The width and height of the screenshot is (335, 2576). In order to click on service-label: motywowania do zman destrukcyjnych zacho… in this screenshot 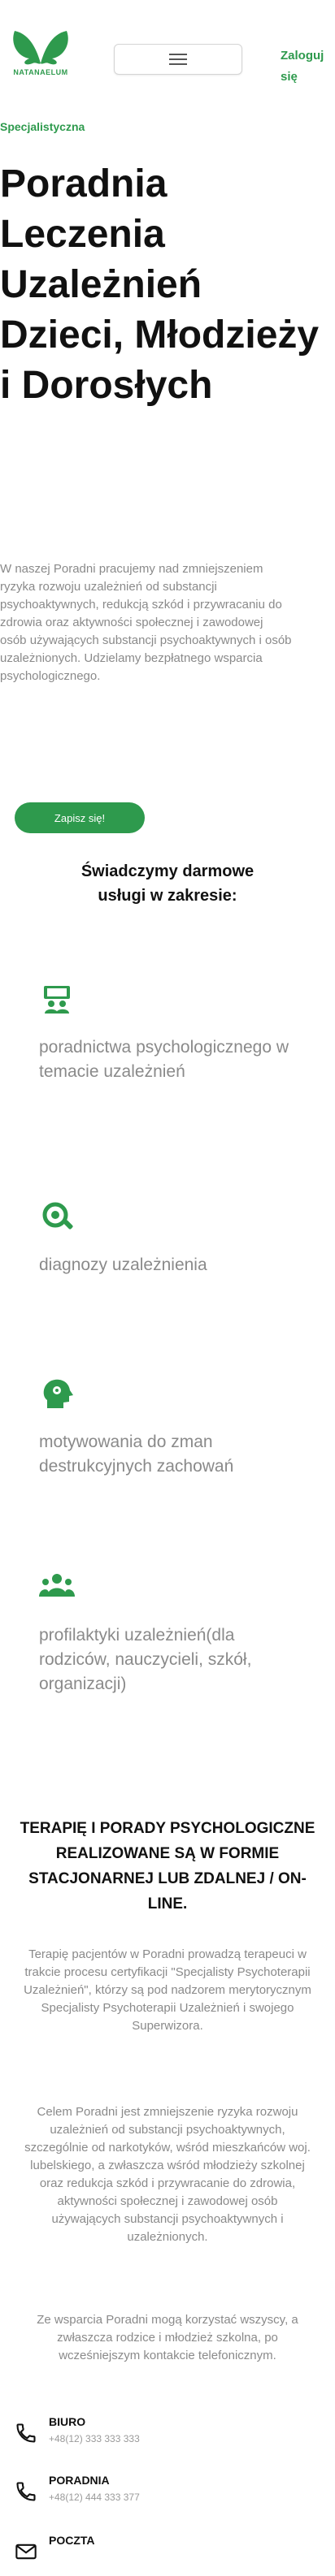, I will do `click(136, 1455)`.